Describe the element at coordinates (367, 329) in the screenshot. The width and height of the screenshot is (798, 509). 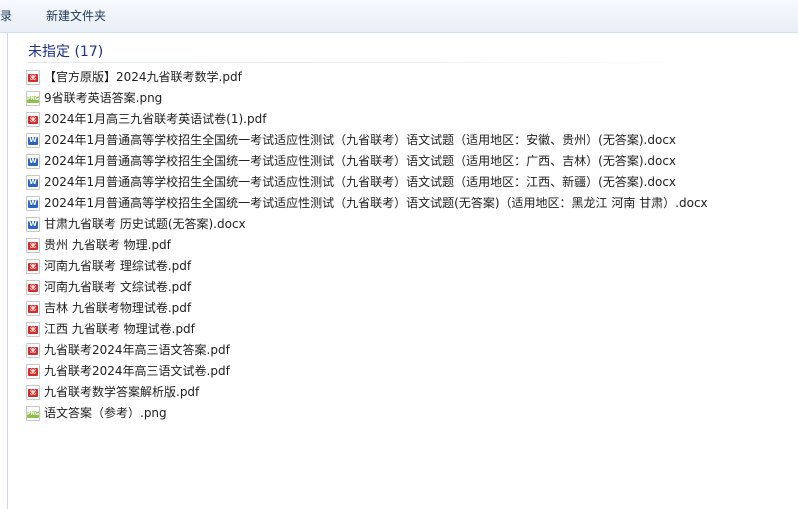
I see `file-item: 江西 九省联考 物理试卷.pdf` at that location.